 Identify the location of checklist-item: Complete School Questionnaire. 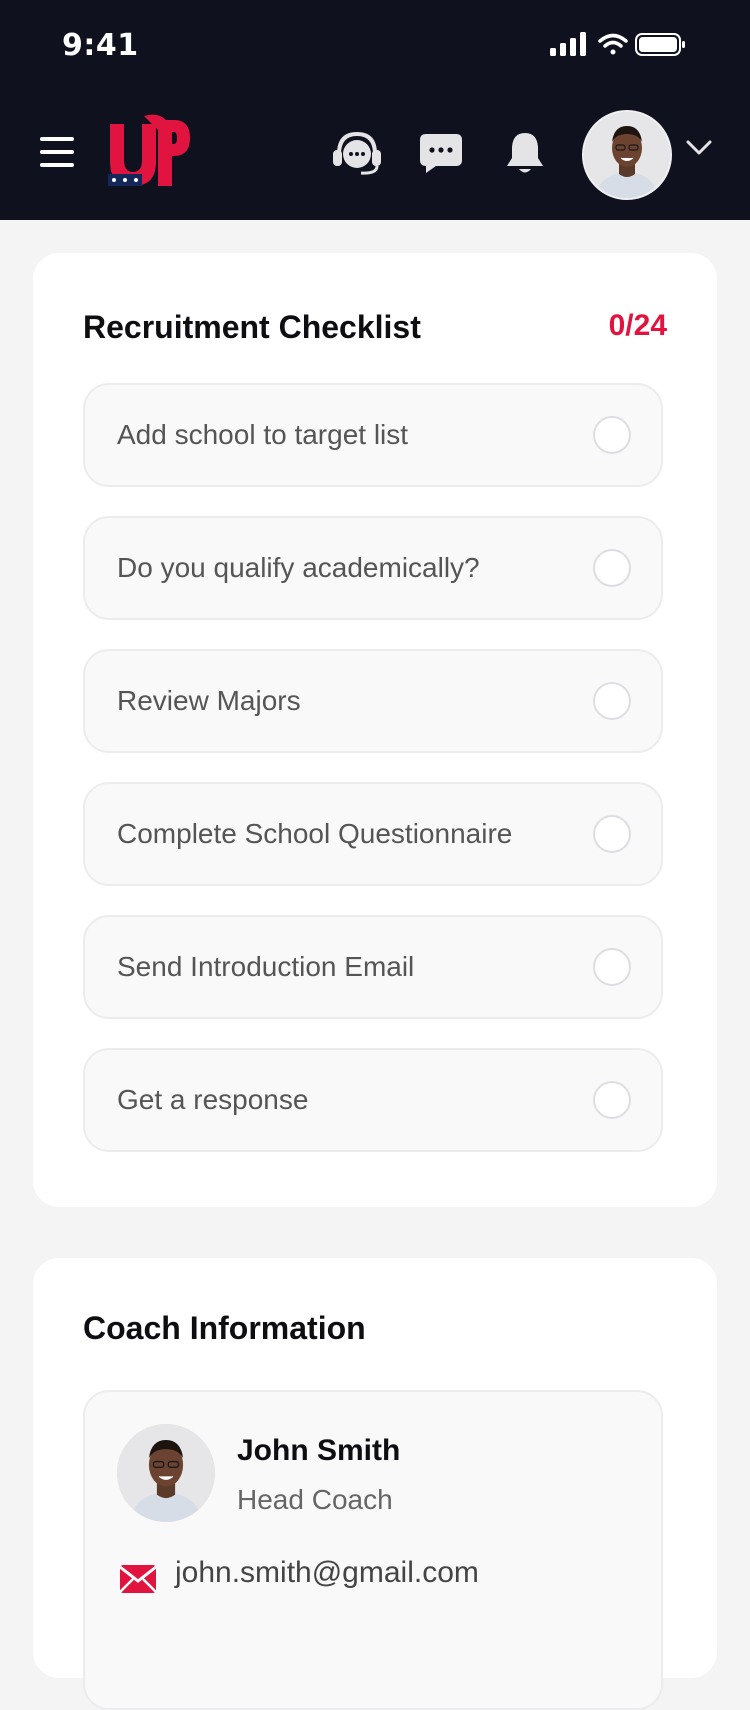
(373, 834).